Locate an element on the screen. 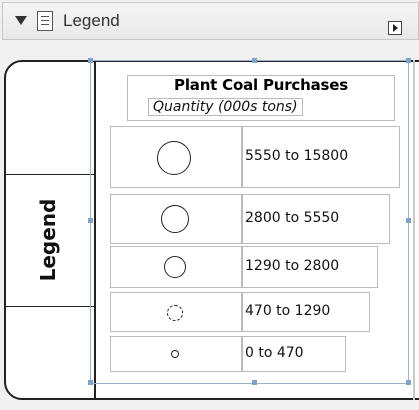 The height and width of the screenshot is (410, 419). legend-subtitle: Quantity (000s tons) is located at coordinates (225, 107).